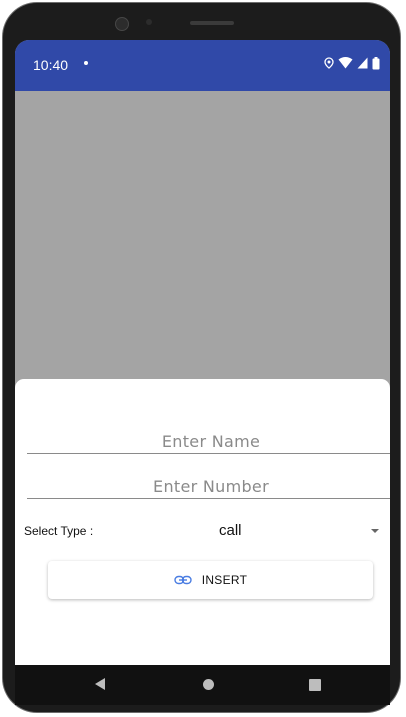  Describe the element at coordinates (208, 488) in the screenshot. I see `number-input: Enter Number` at that location.